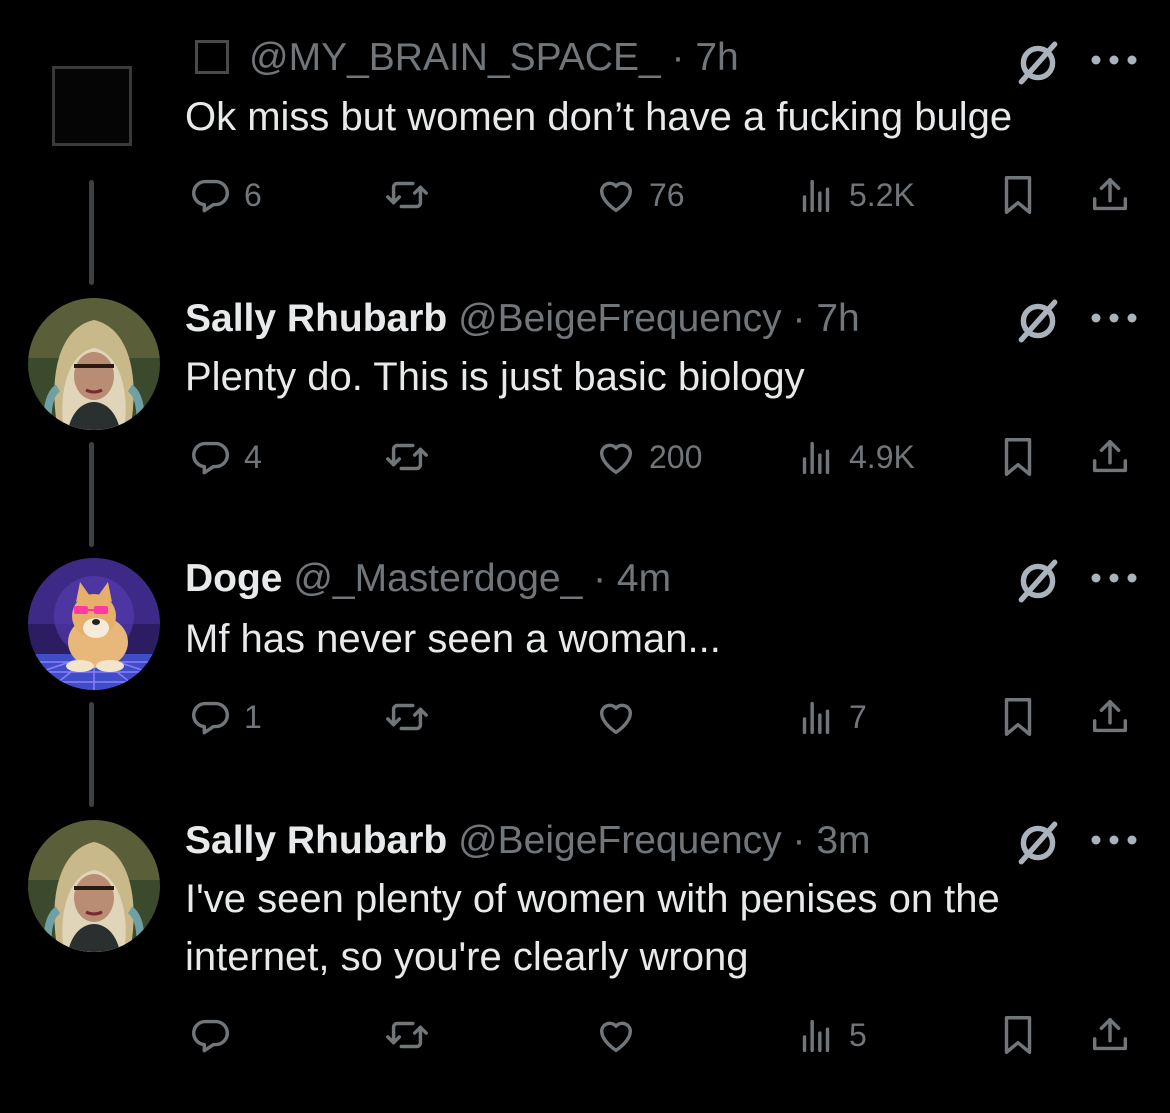 The image size is (1170, 1113). I want to click on like-button: 200, so click(647, 457).